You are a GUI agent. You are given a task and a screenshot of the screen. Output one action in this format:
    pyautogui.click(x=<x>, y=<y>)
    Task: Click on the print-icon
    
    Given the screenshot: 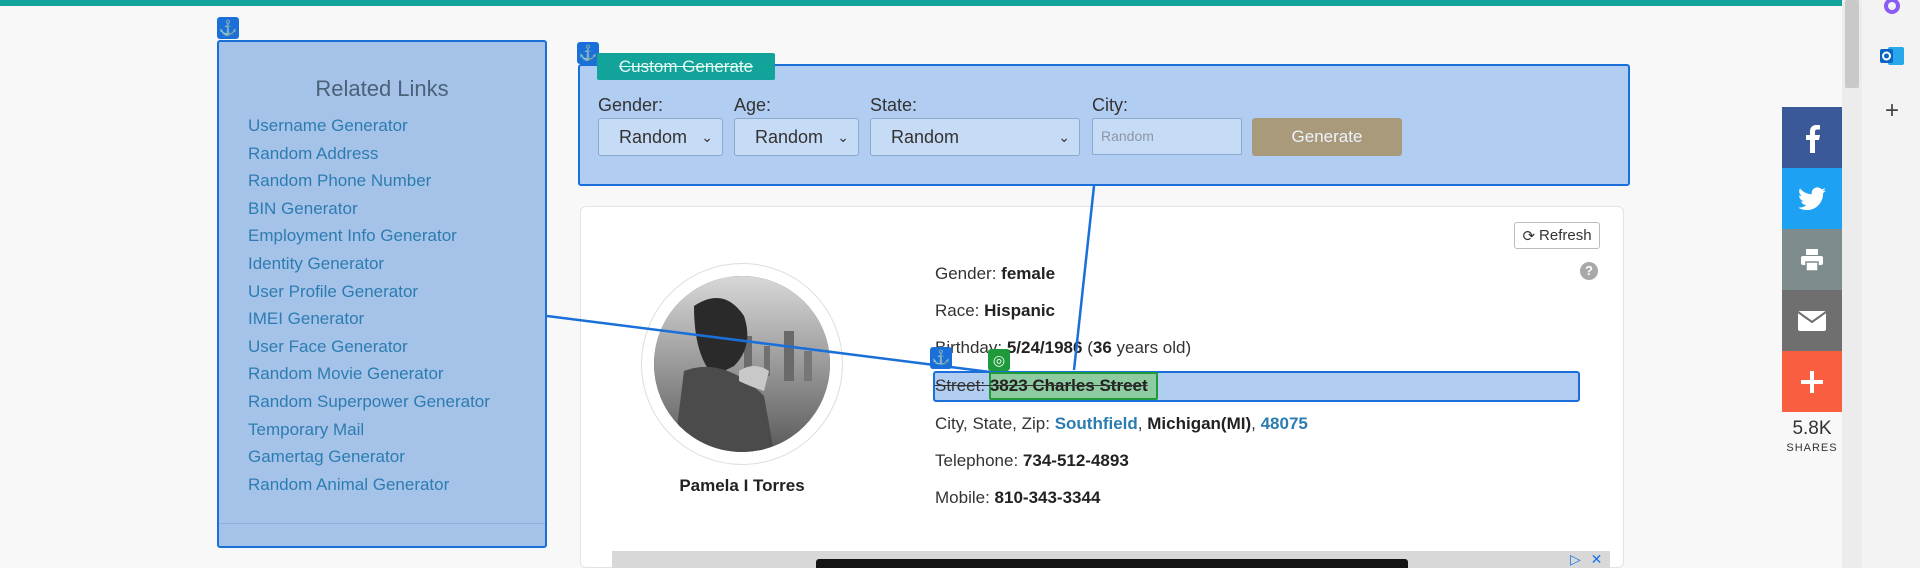 What is the action you would take?
    pyautogui.click(x=1812, y=259)
    